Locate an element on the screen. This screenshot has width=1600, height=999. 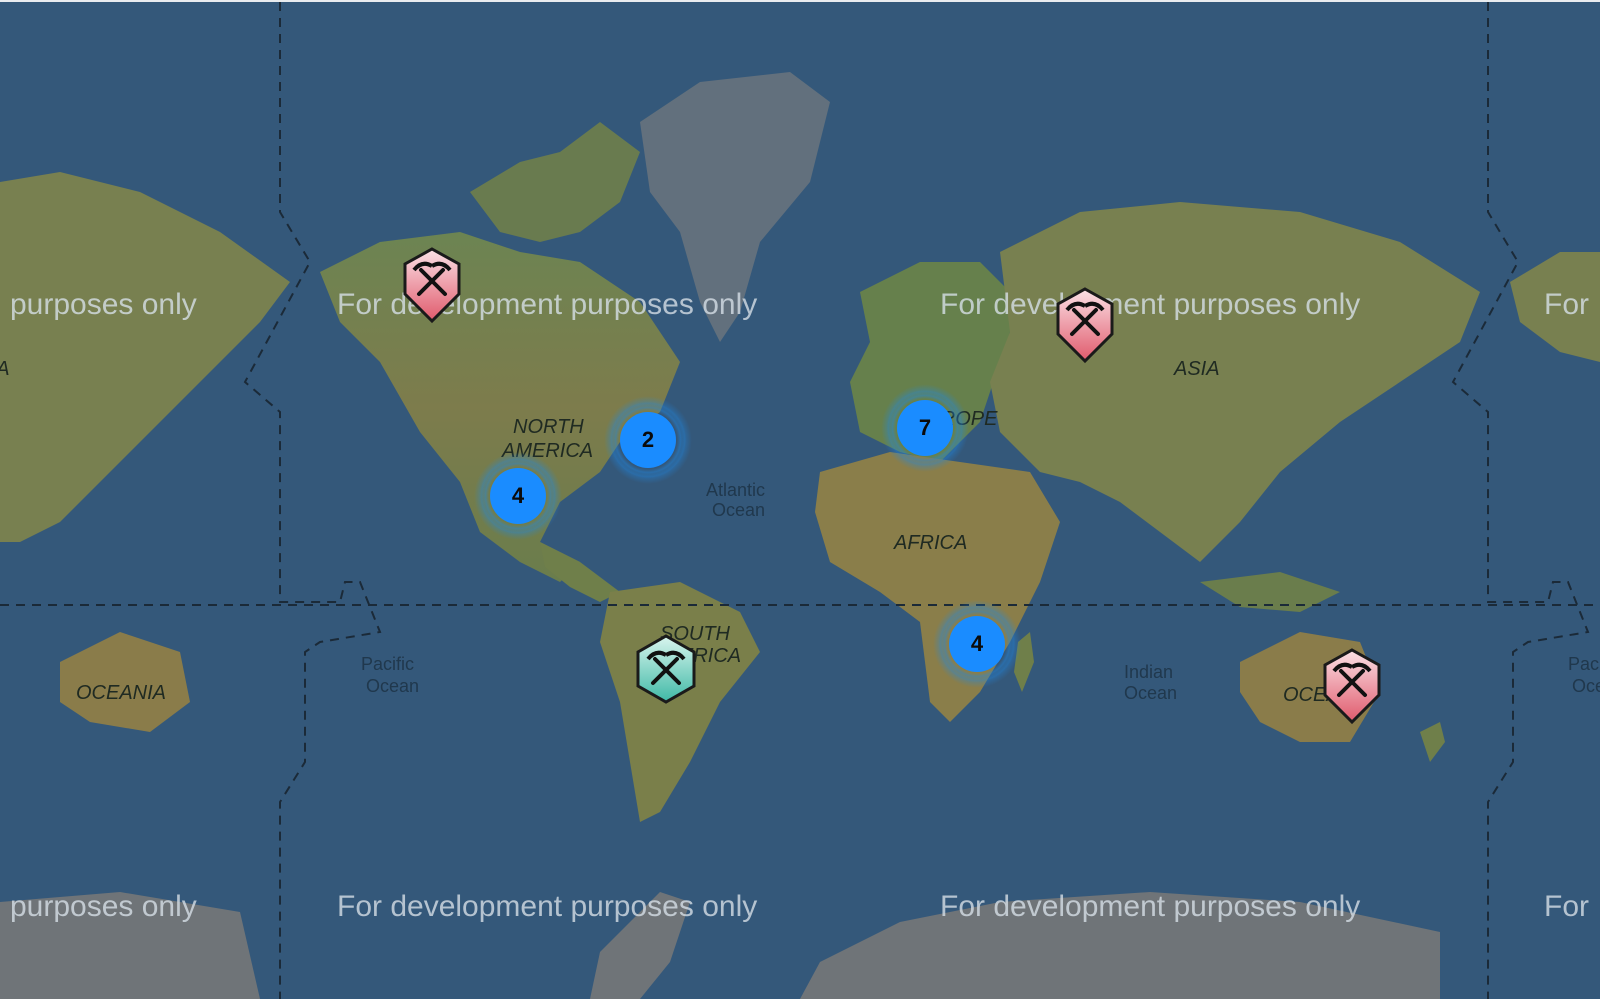
indian-label-line2: Ocean is located at coordinates (1151, 693).